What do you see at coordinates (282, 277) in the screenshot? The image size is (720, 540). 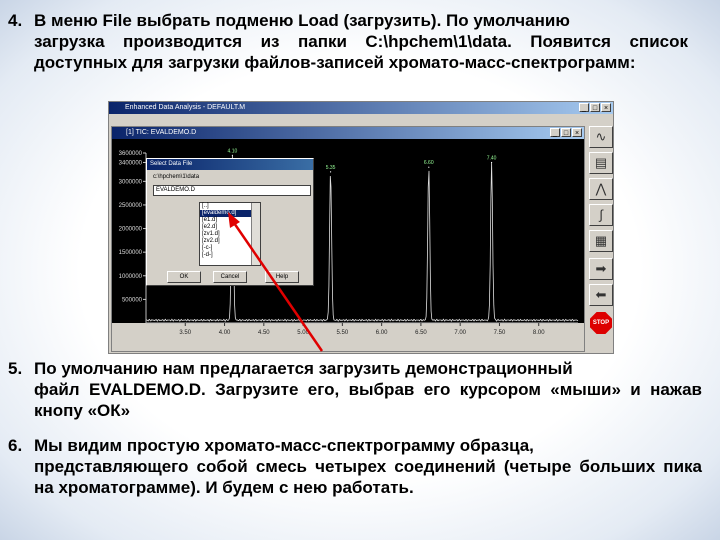 I see `help-button: Help` at bounding box center [282, 277].